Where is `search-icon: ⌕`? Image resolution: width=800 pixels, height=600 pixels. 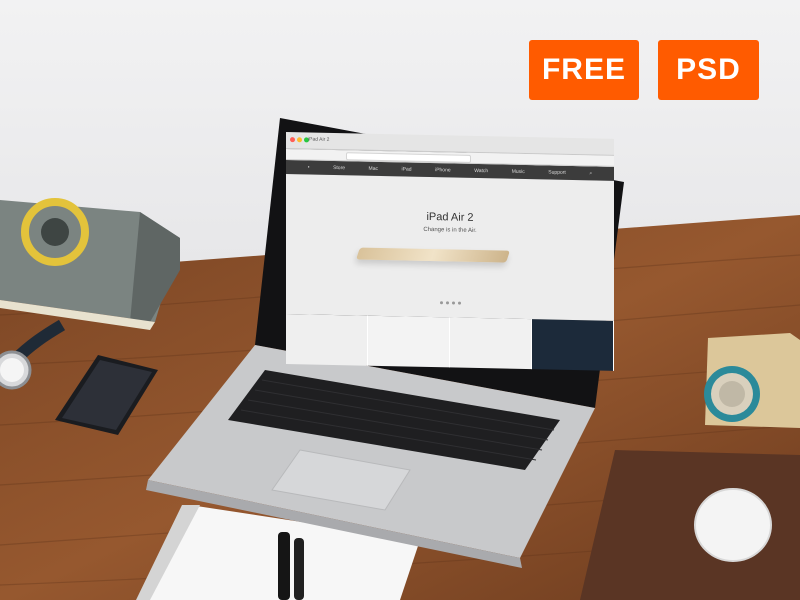
search-icon: ⌕ is located at coordinates (590, 173).